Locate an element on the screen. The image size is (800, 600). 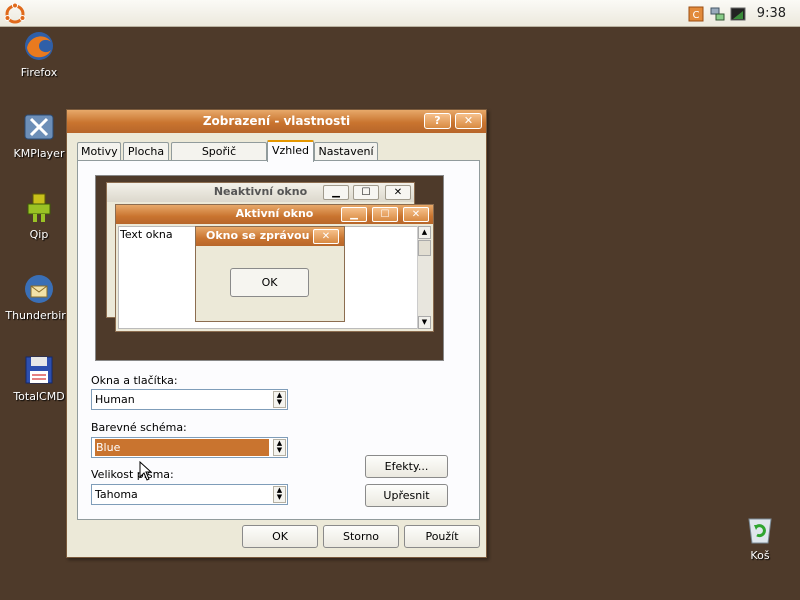
color-scheme-select: Blue ▲ ▼ is located at coordinates (189, 447).